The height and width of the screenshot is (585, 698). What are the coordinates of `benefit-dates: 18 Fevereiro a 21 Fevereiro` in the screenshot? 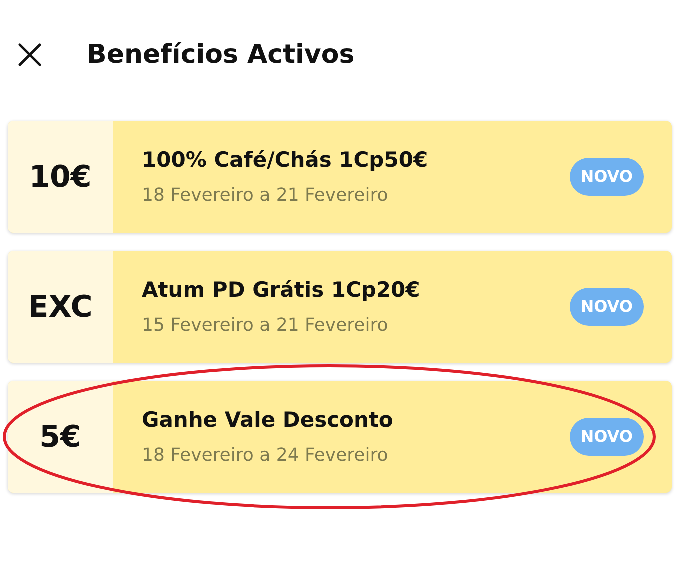 It's located at (266, 196).